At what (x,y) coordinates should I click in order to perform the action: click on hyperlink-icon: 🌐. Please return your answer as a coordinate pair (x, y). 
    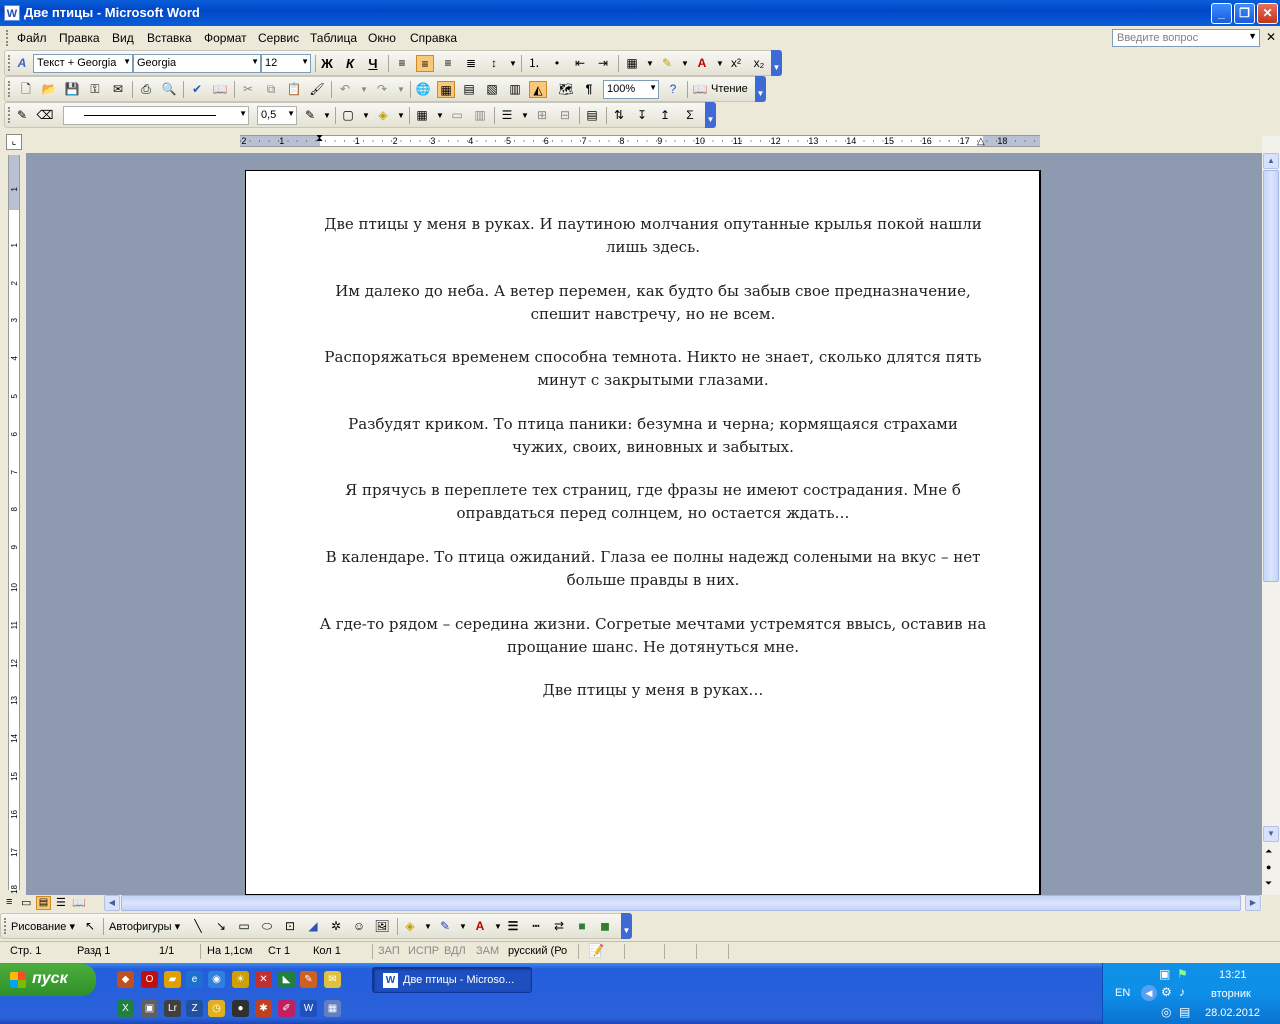
    Looking at the image, I should click on (423, 89).